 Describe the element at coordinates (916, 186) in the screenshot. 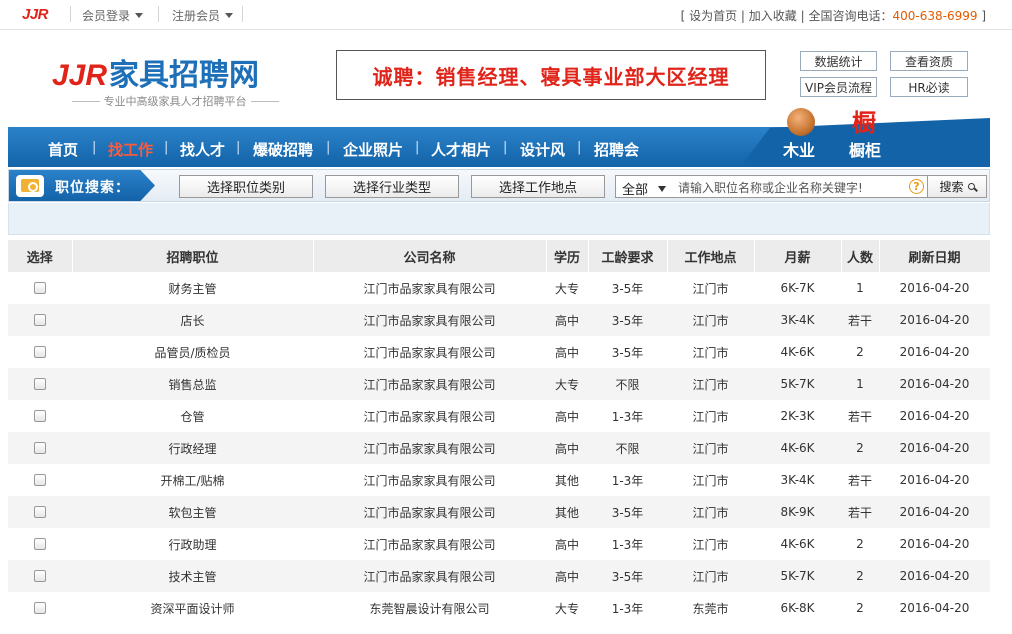

I see `help-icon: ?` at that location.